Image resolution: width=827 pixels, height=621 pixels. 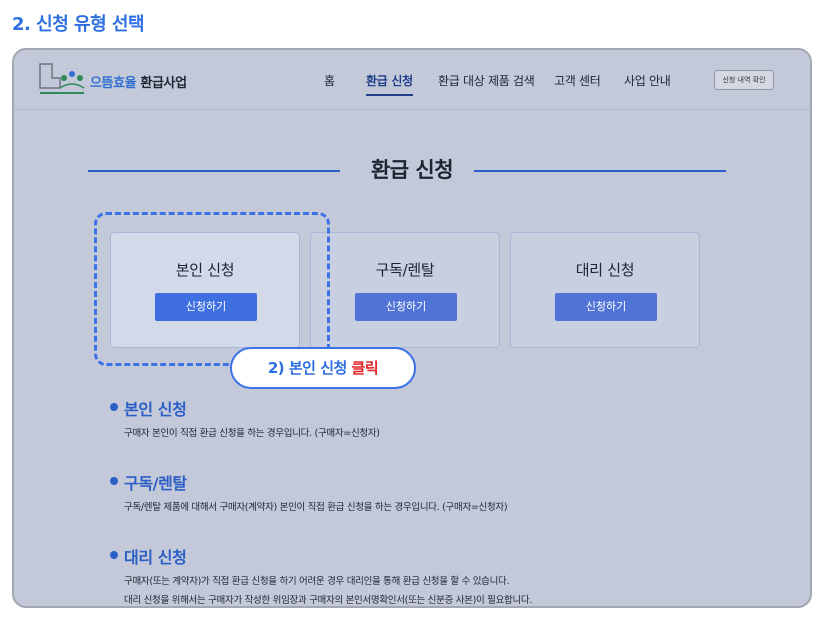 I want to click on nav-customer-center: 고객 센터, so click(x=577, y=80).